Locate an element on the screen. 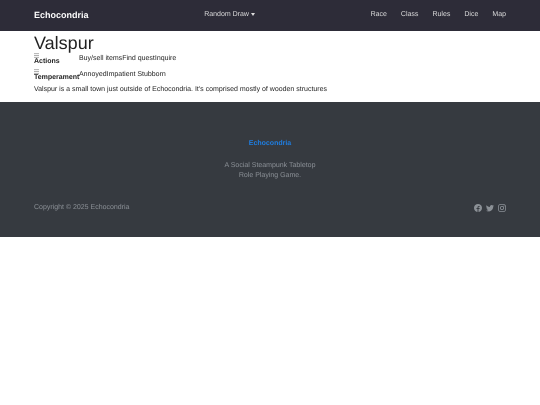  instagram-icon is located at coordinates (502, 208).